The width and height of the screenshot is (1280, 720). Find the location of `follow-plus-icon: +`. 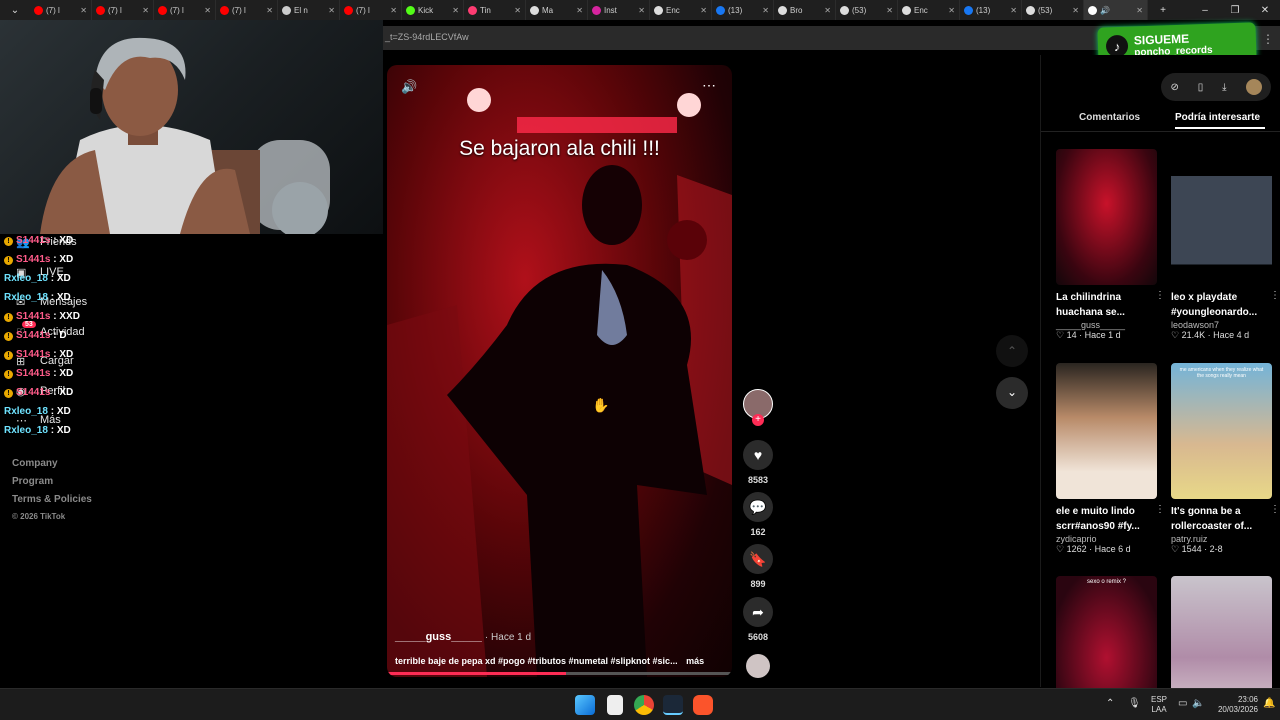

follow-plus-icon: + is located at coordinates (758, 420).